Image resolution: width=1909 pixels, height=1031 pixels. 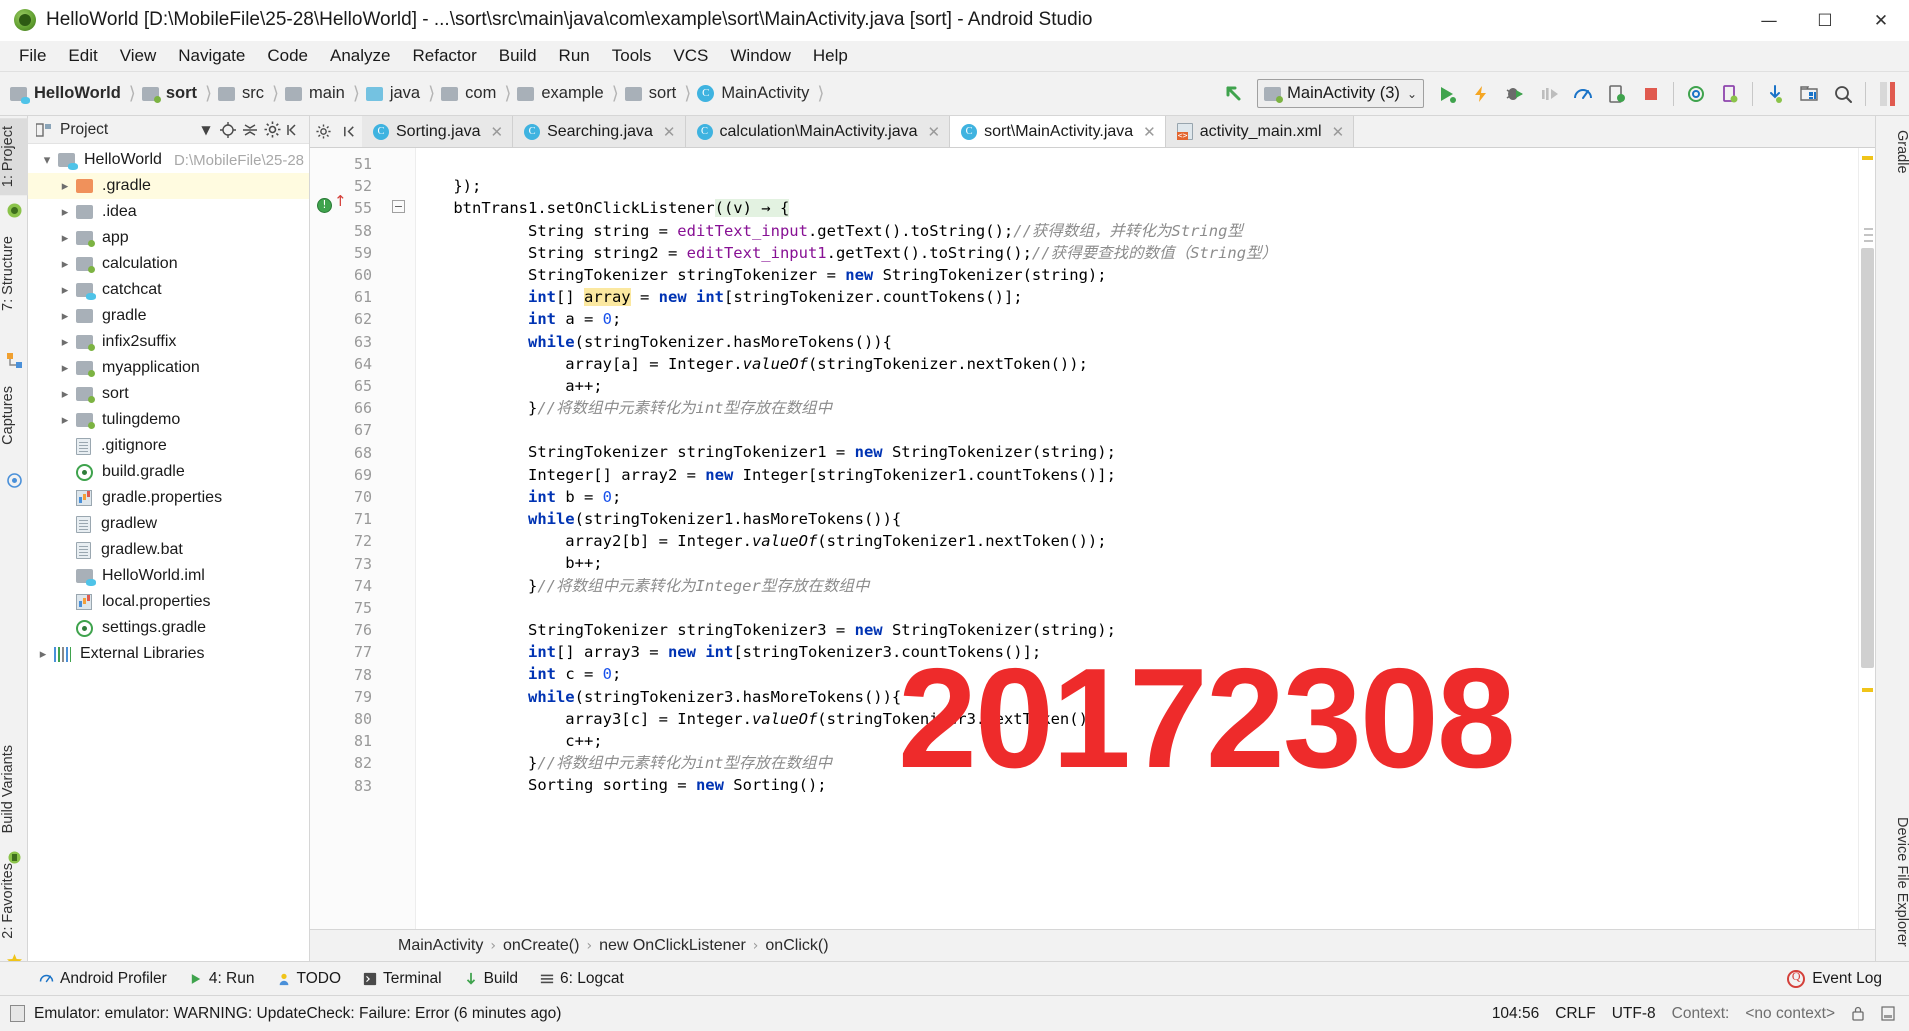 I want to click on memory-indicator-icon, so click(x=1888, y=94).